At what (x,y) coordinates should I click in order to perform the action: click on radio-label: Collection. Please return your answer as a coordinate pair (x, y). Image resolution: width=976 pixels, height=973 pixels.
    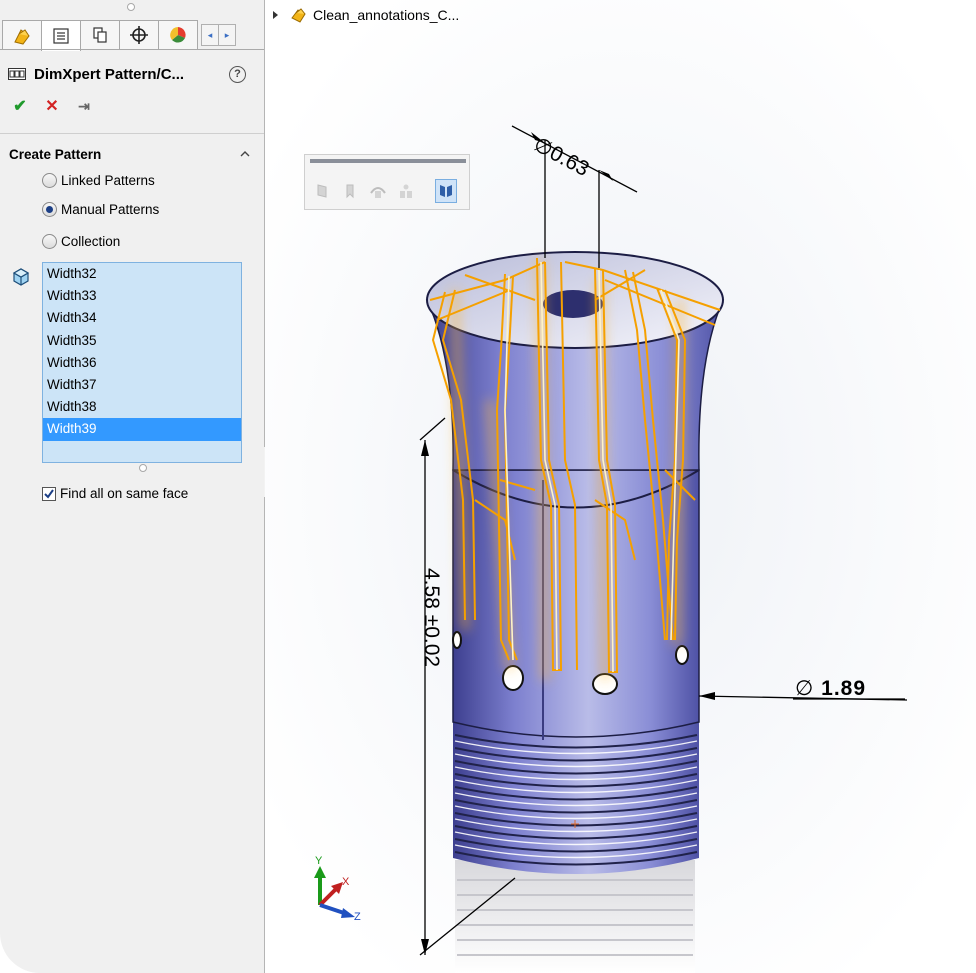
    Looking at the image, I should click on (91, 241).